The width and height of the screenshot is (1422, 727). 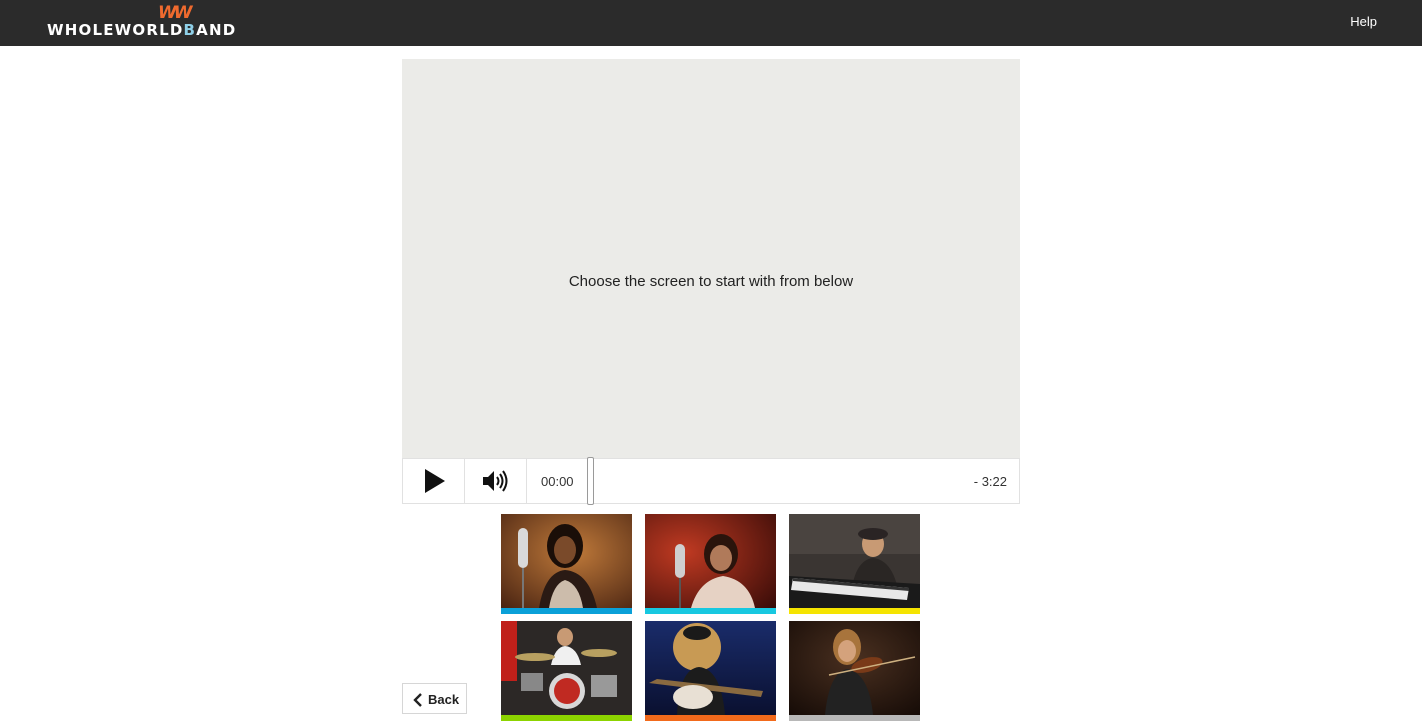 I want to click on remaining-time: - 3:22, so click(x=990, y=481).